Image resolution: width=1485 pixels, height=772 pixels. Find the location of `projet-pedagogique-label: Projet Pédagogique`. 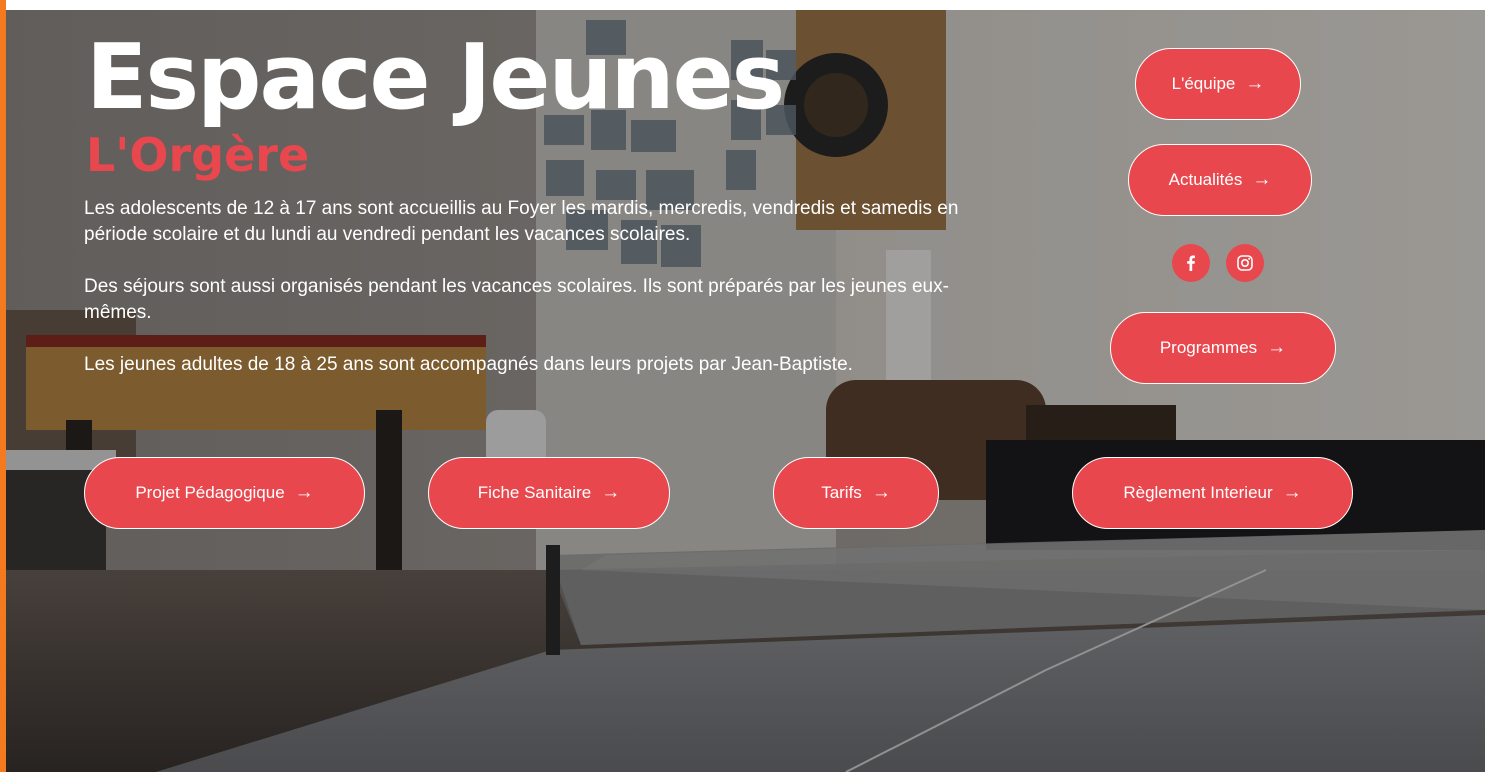

projet-pedagogique-label: Projet Pédagogique is located at coordinates (210, 492).